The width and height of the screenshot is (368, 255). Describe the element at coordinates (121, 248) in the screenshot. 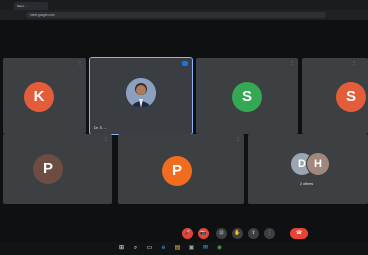

I see `windows-start-icon: ⊞` at that location.